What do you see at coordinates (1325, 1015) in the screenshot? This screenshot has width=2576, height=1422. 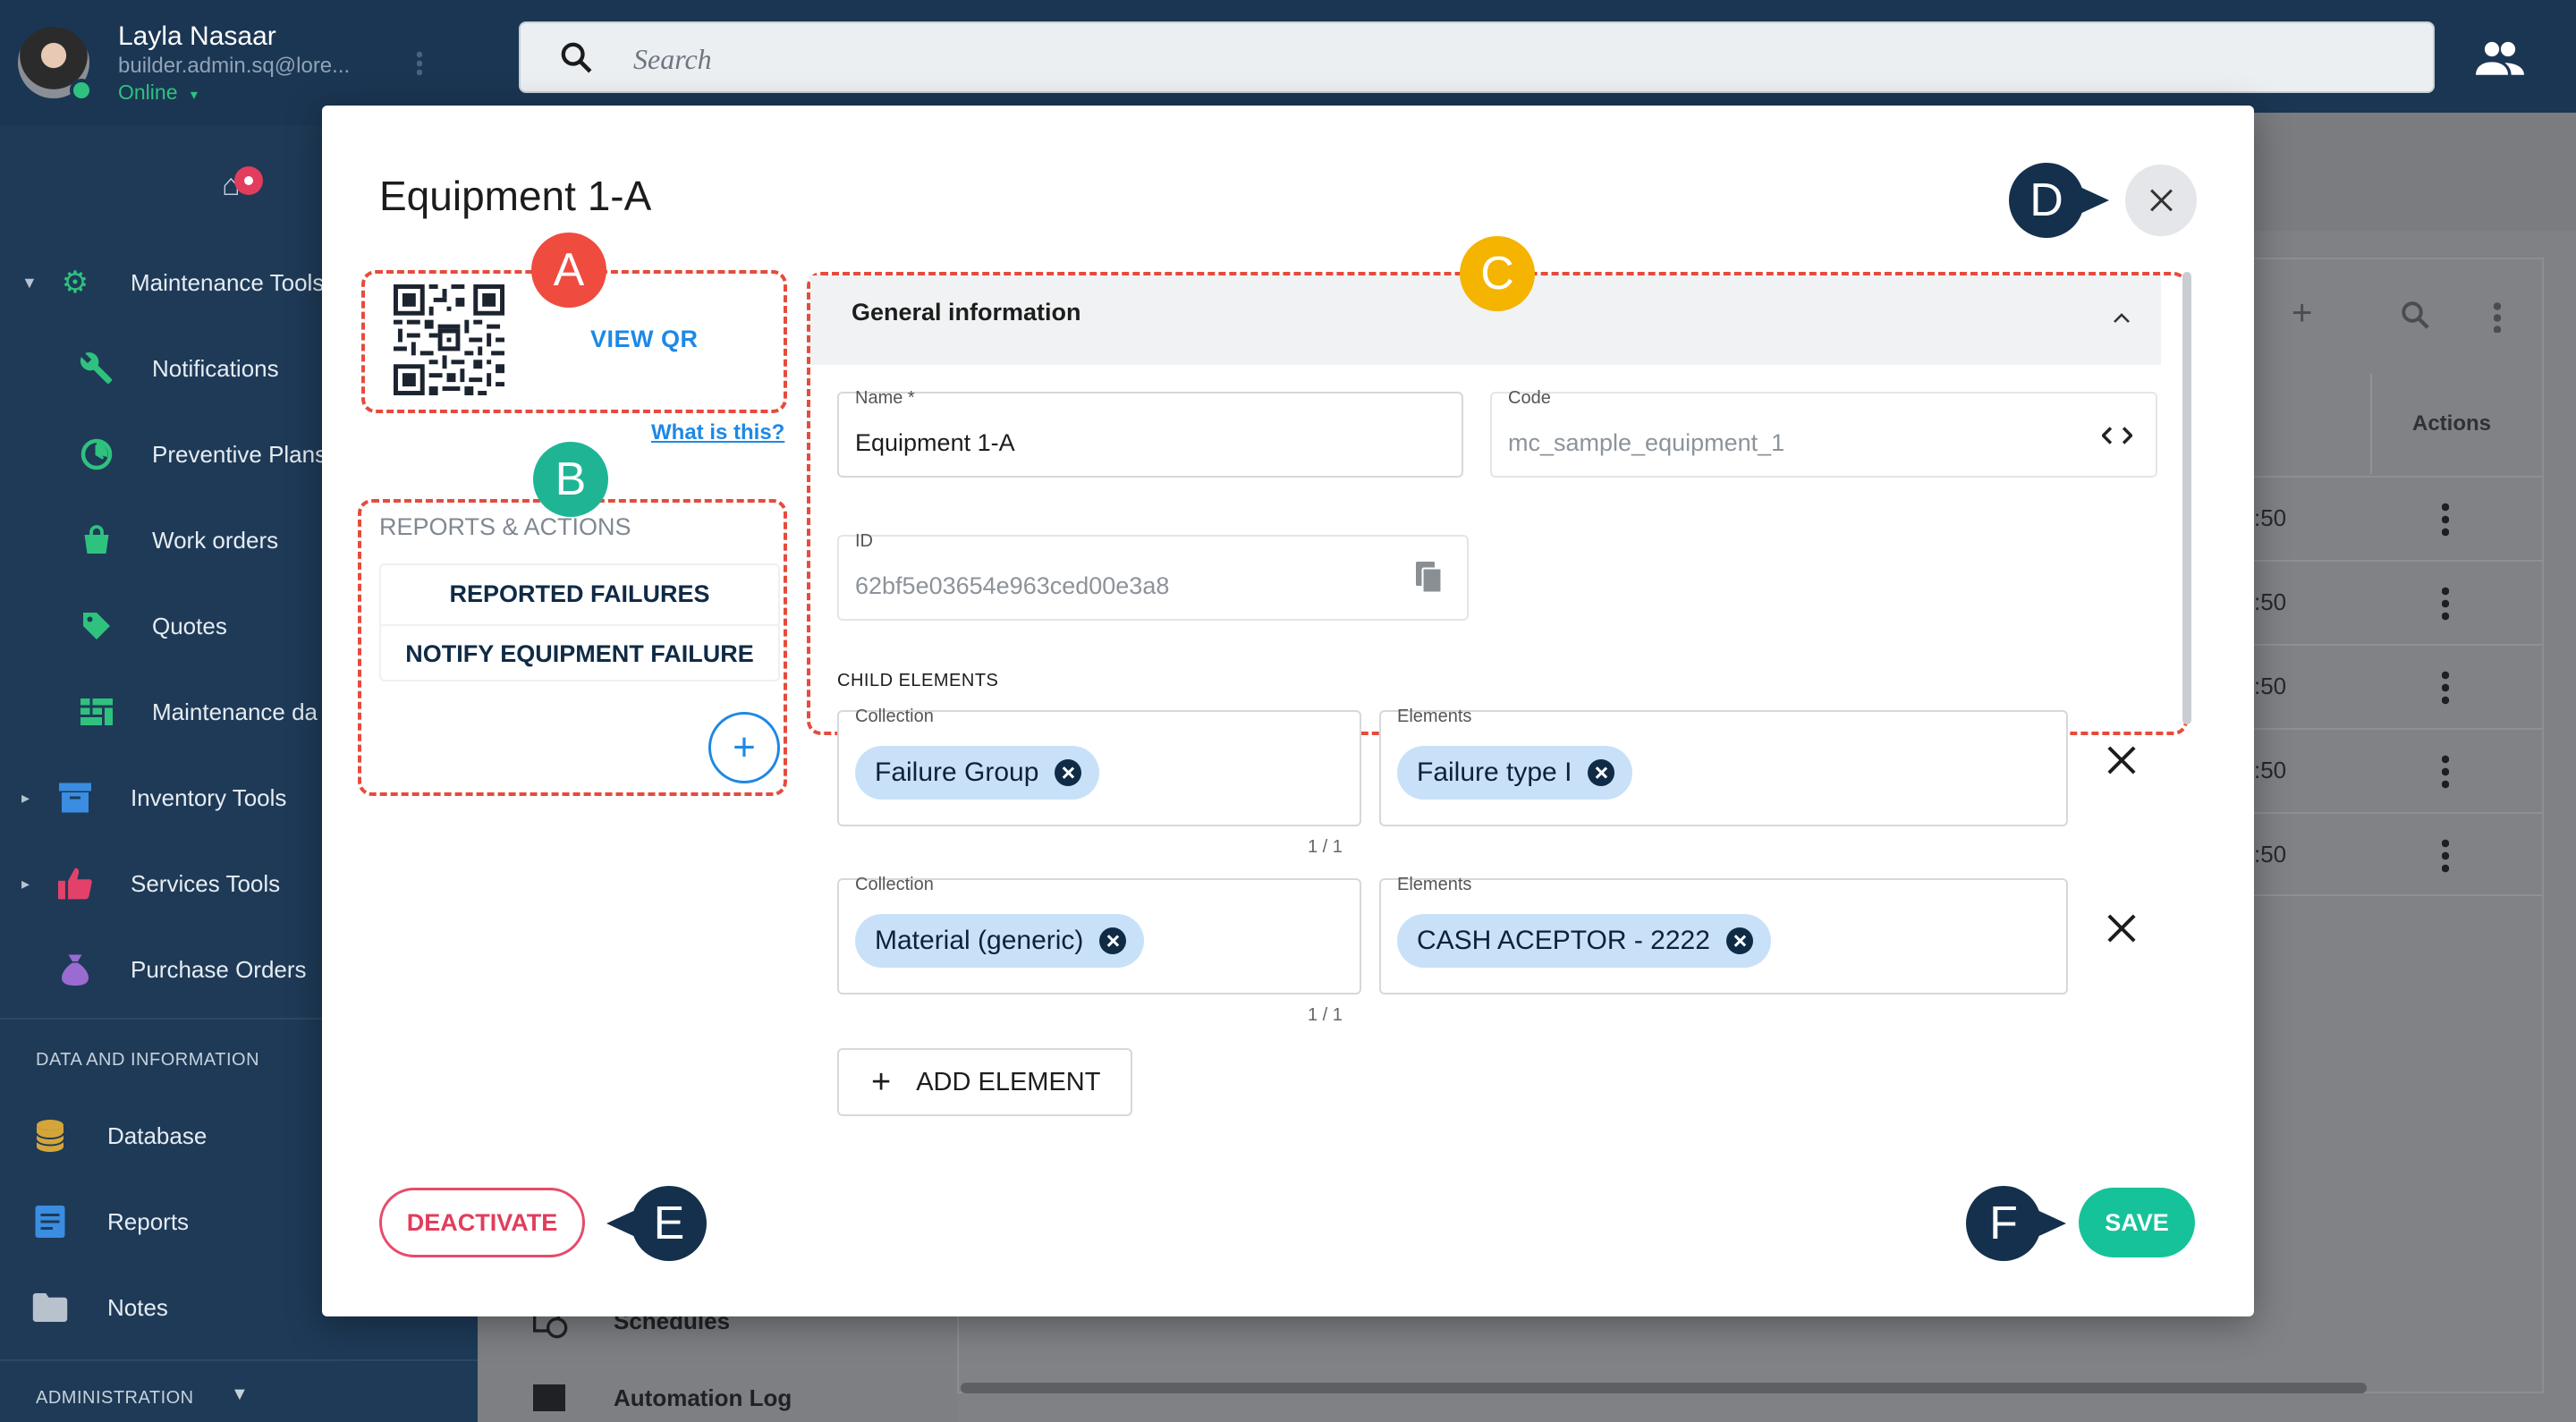 I see `collection-counter: 1 / 1` at bounding box center [1325, 1015].